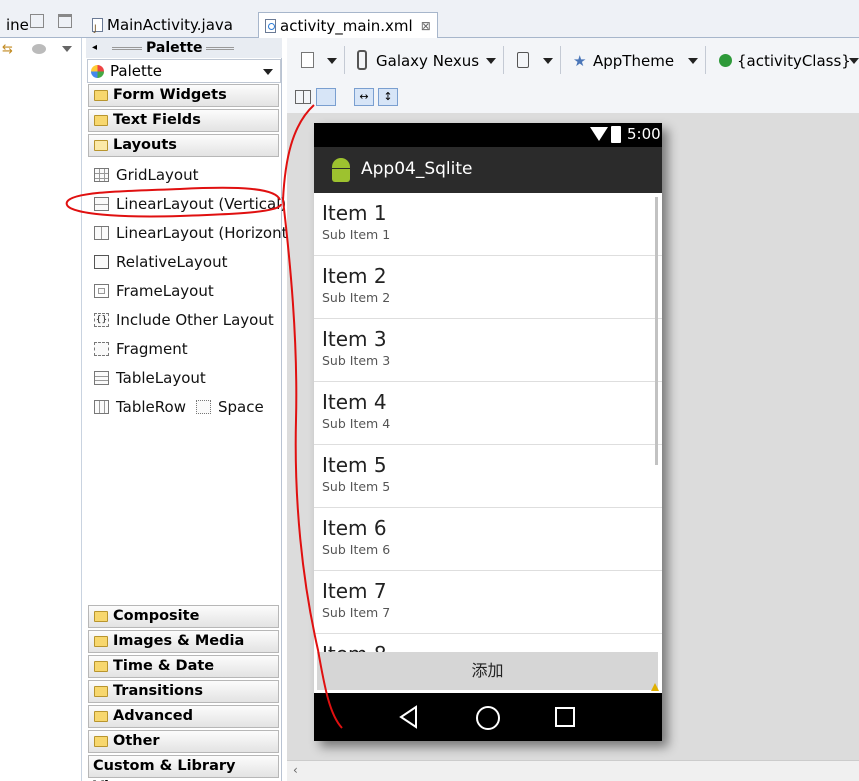 Image resolution: width=859 pixels, height=781 pixels. I want to click on palette-icon, so click(97, 71).